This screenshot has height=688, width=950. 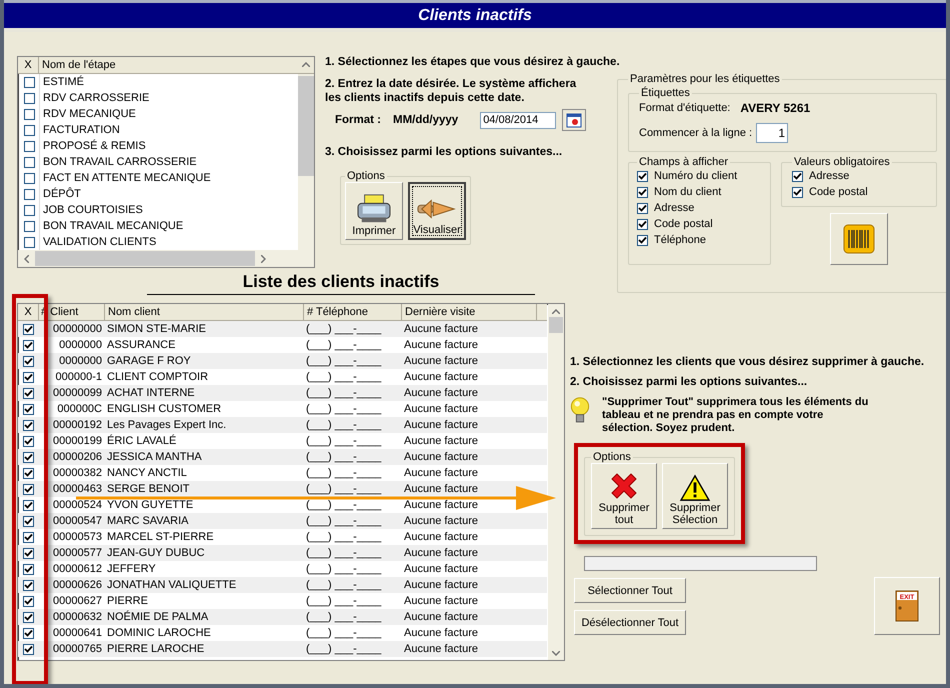 What do you see at coordinates (624, 496) in the screenshot?
I see `delete-all-button: Supprimer tout` at bounding box center [624, 496].